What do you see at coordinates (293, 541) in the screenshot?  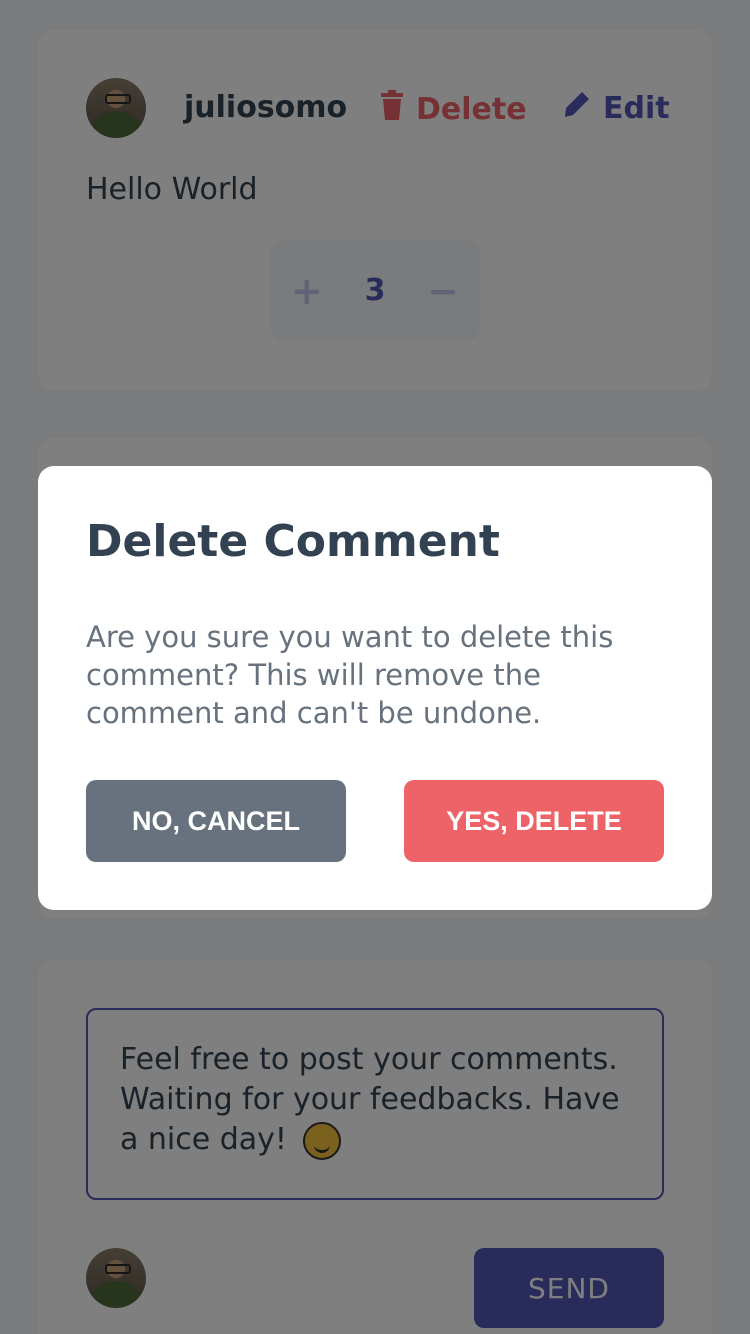 I see `dialog-title: Delete Comment` at bounding box center [293, 541].